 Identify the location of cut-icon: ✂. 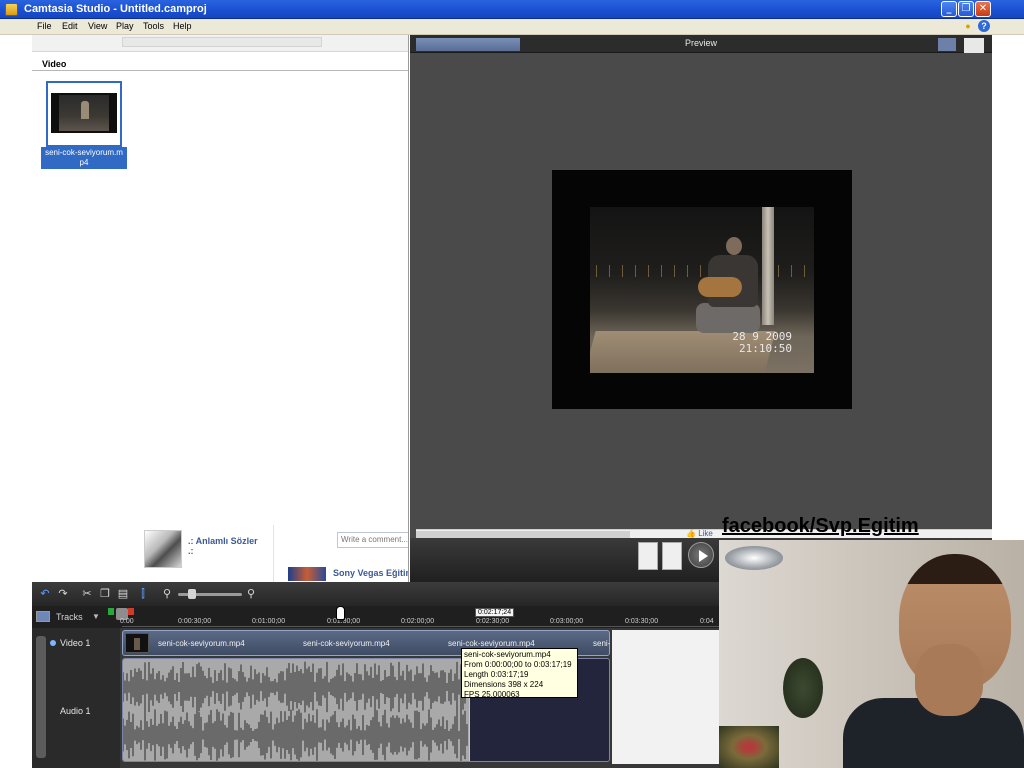
(87, 594).